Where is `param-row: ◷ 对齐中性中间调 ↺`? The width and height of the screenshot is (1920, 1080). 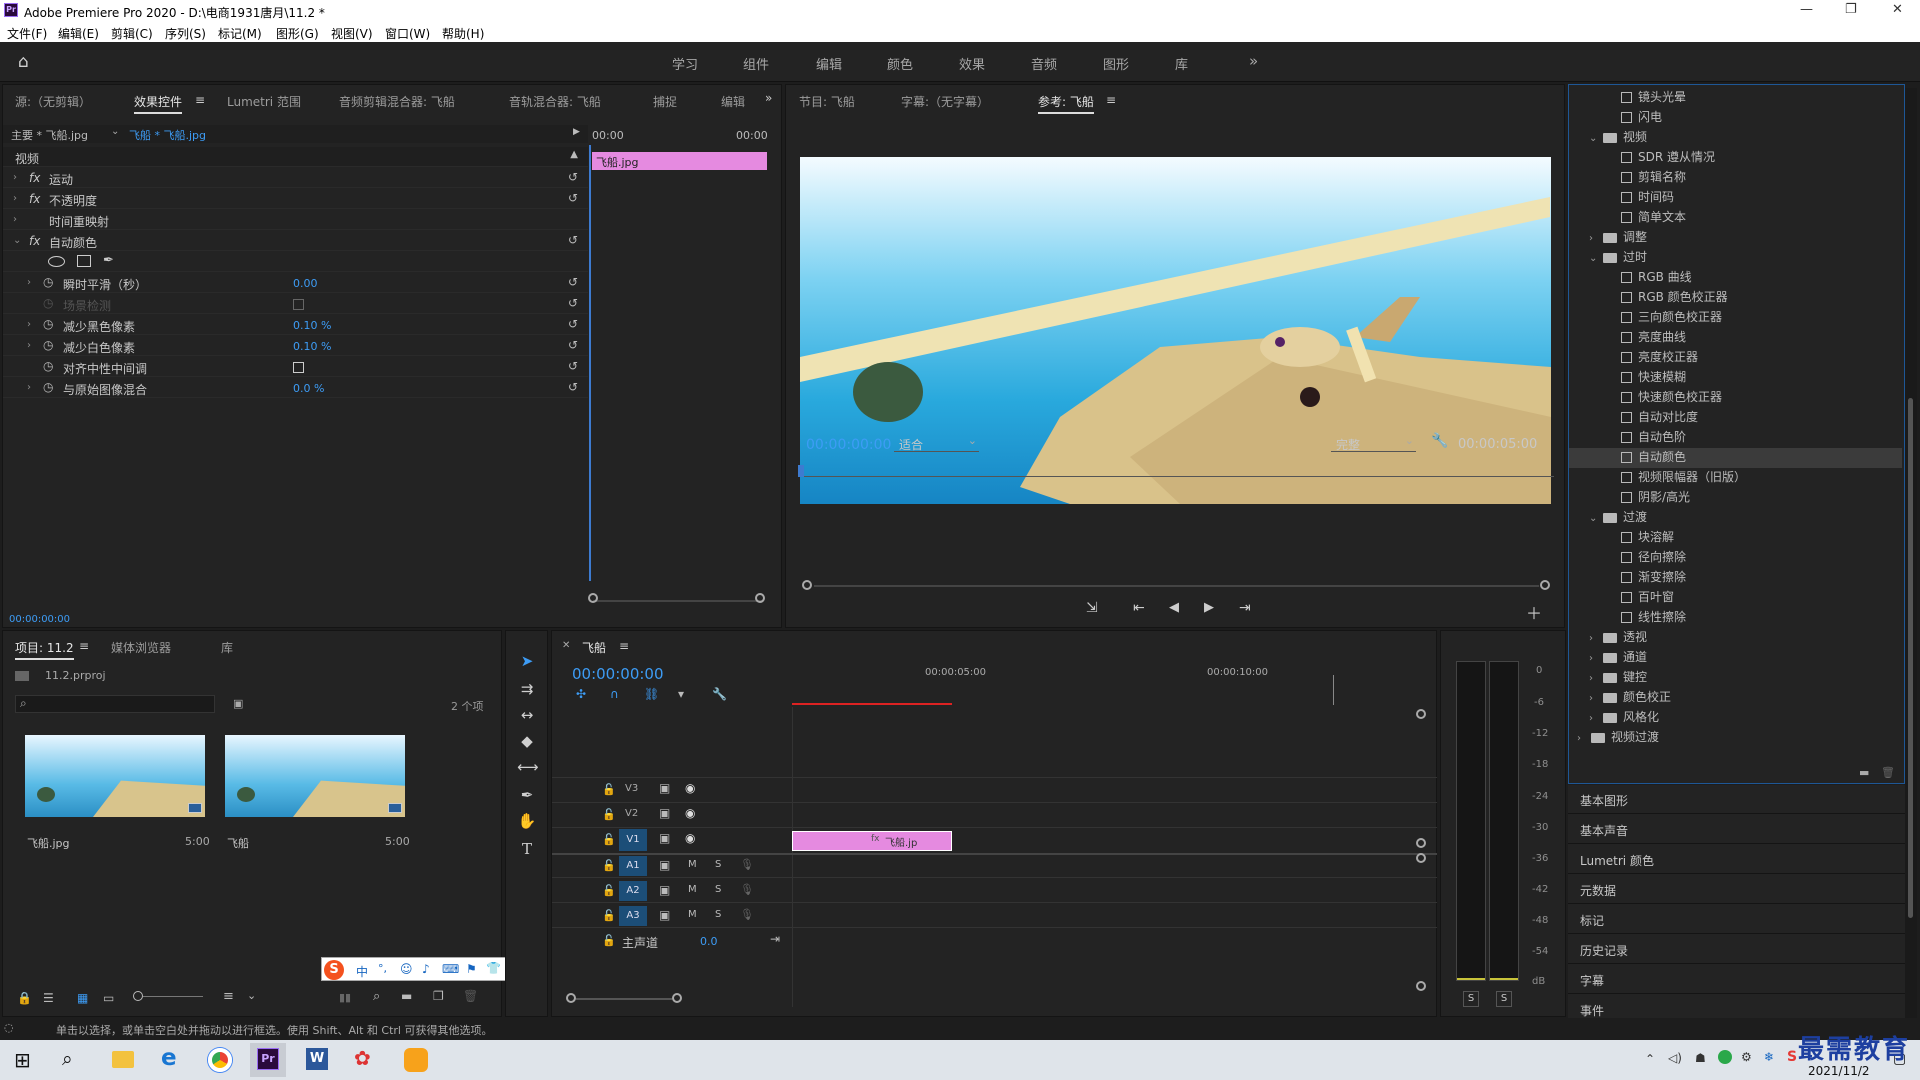
param-row: ◷ 对齐中性中间调 ↺ is located at coordinates (295, 367).